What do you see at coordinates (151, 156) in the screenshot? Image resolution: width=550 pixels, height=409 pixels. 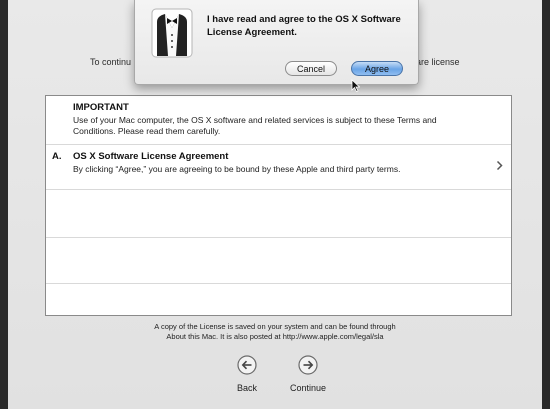 I see `license-title: OS X Software License Agreement` at bounding box center [151, 156].